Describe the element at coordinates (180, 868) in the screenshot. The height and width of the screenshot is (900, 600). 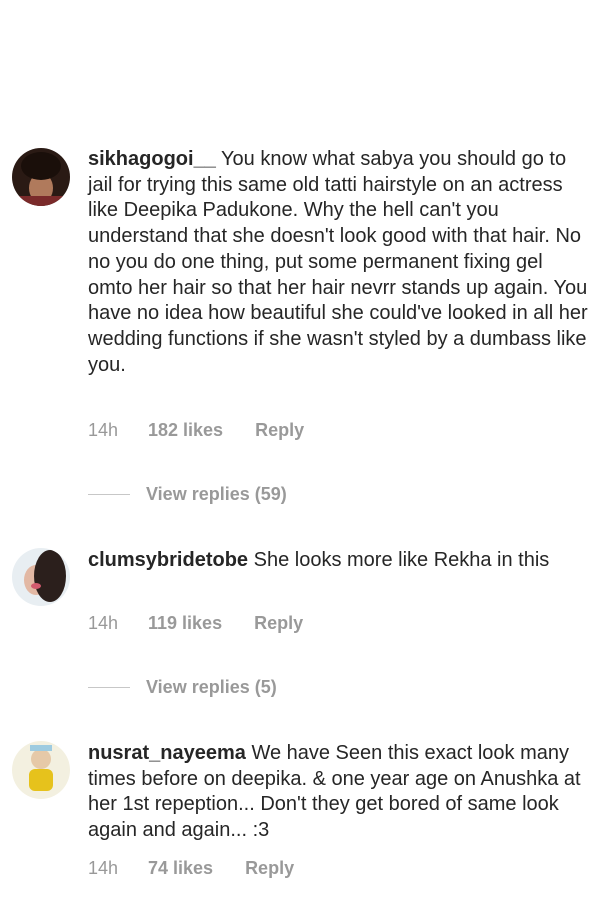
I see `likes-count: 74 likes` at that location.